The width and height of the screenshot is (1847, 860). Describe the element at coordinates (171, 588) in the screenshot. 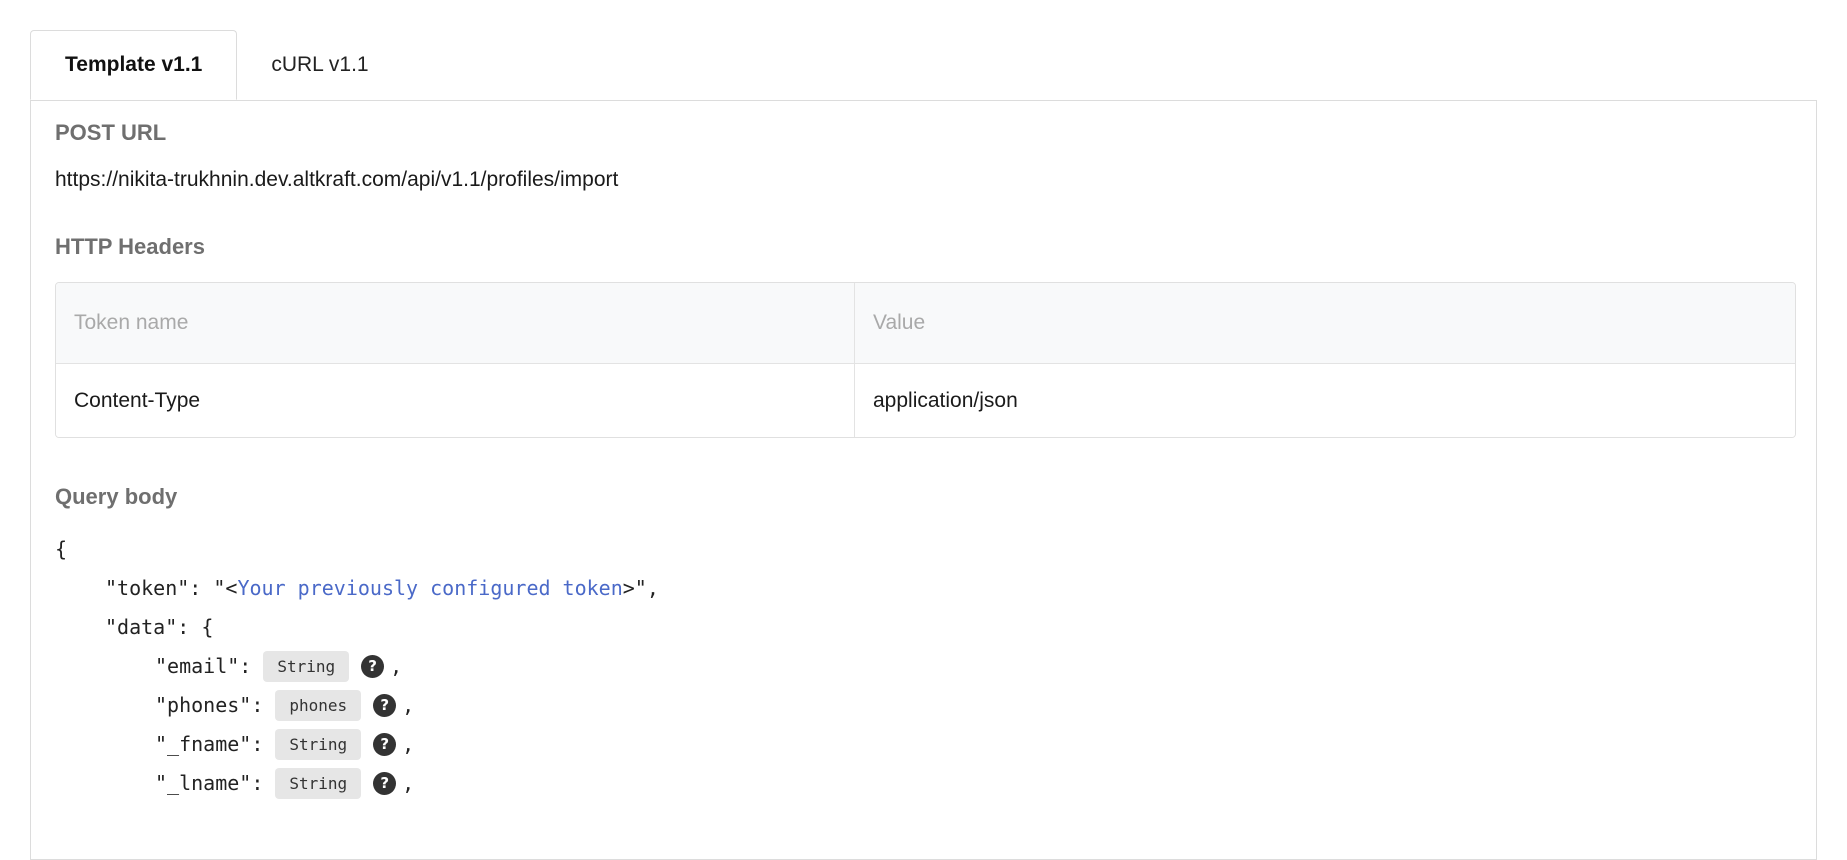

I see `token-key: "token": "<` at that location.